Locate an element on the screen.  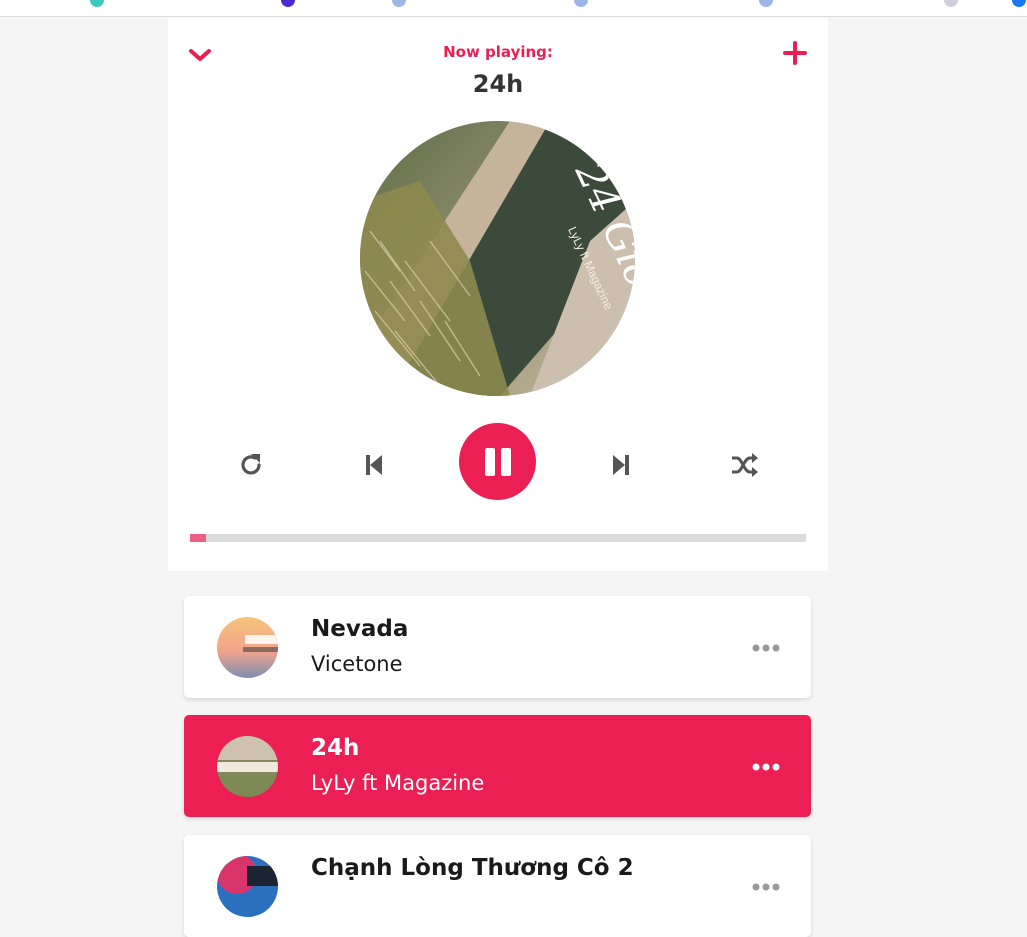
player-header: Now playing: 24h is located at coordinates (498, 68).